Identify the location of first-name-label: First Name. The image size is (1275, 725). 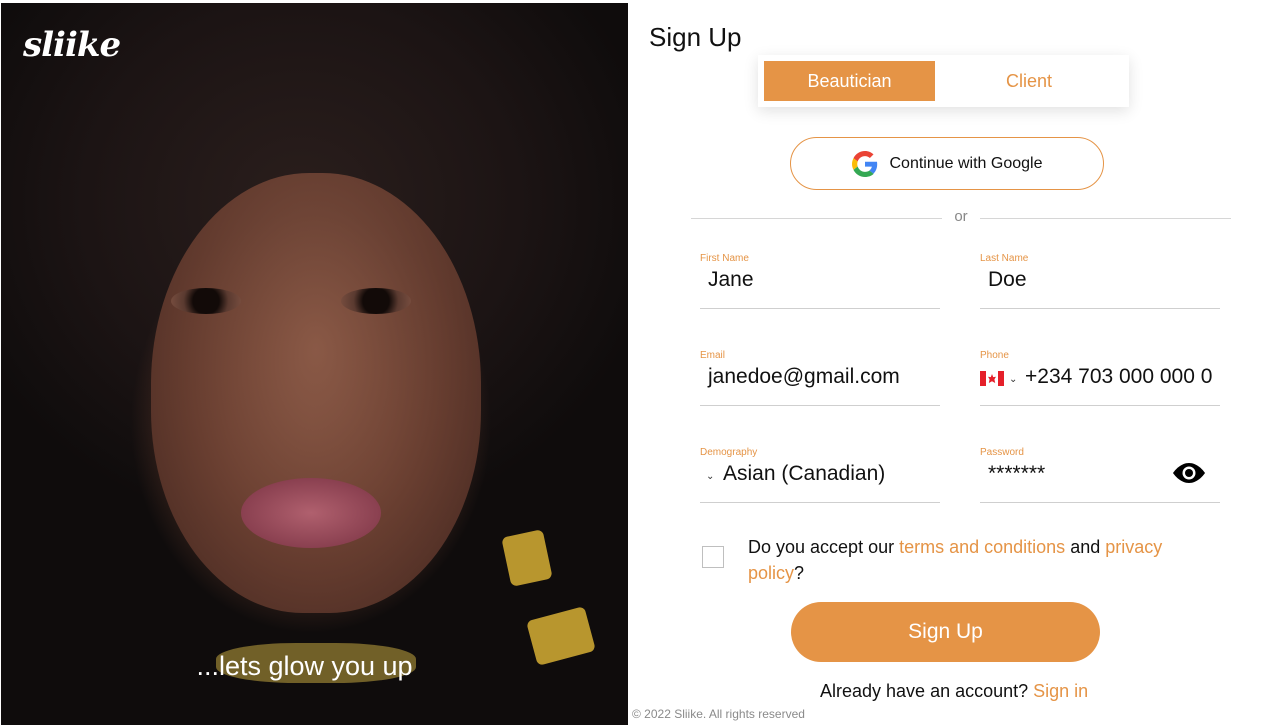
(724, 258).